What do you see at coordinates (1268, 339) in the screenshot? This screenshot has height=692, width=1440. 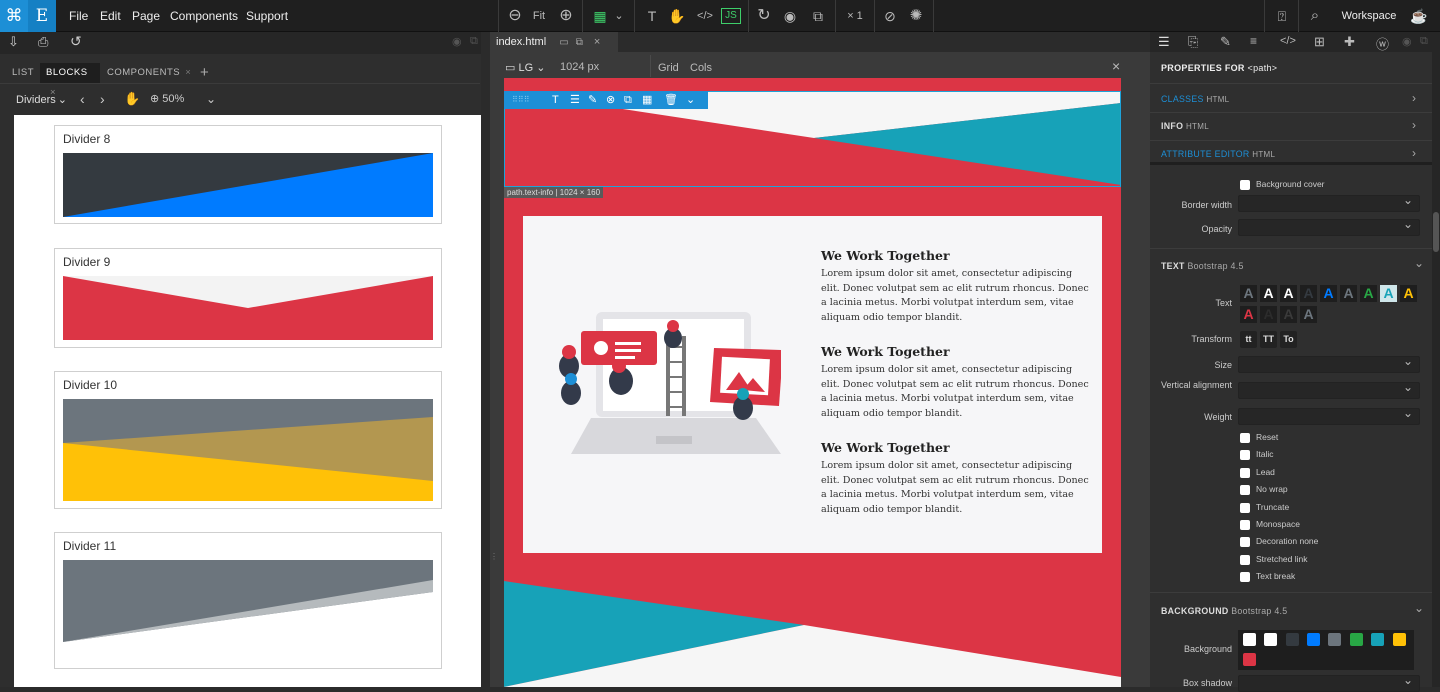 I see `transform-uppercase: TT` at bounding box center [1268, 339].